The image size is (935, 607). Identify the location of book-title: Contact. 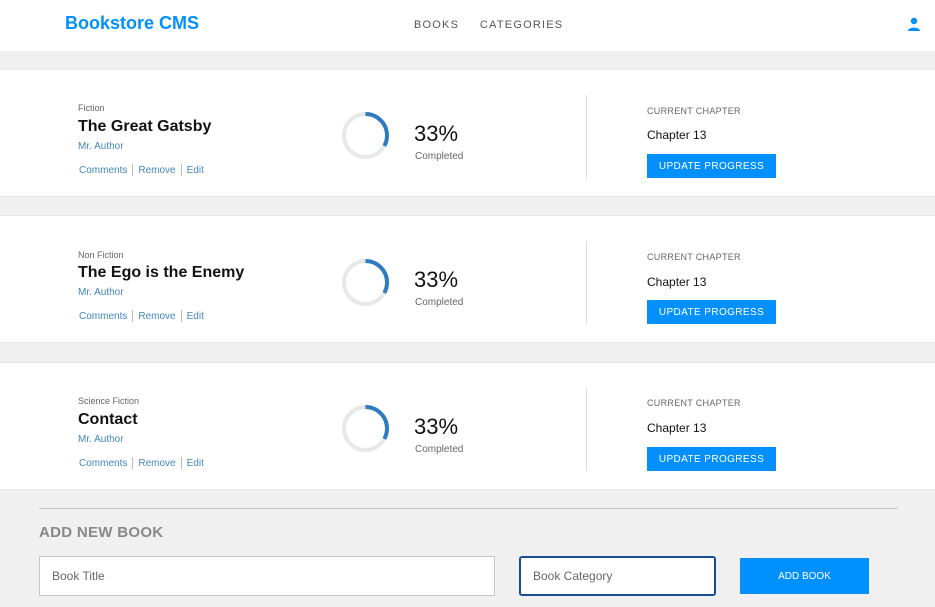
(108, 419).